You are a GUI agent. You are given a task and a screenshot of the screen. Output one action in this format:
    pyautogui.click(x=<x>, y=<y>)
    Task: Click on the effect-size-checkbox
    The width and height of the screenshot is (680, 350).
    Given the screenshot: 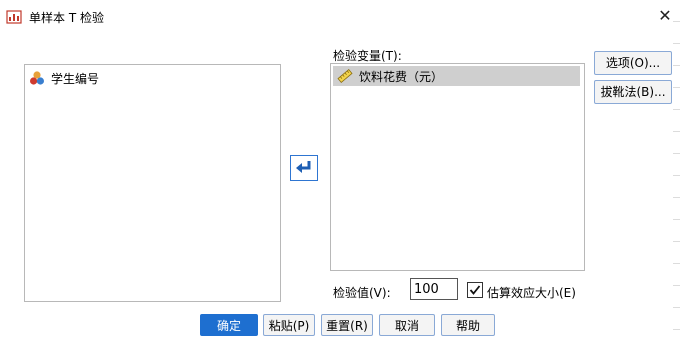 What is the action you would take?
    pyautogui.click(x=475, y=290)
    